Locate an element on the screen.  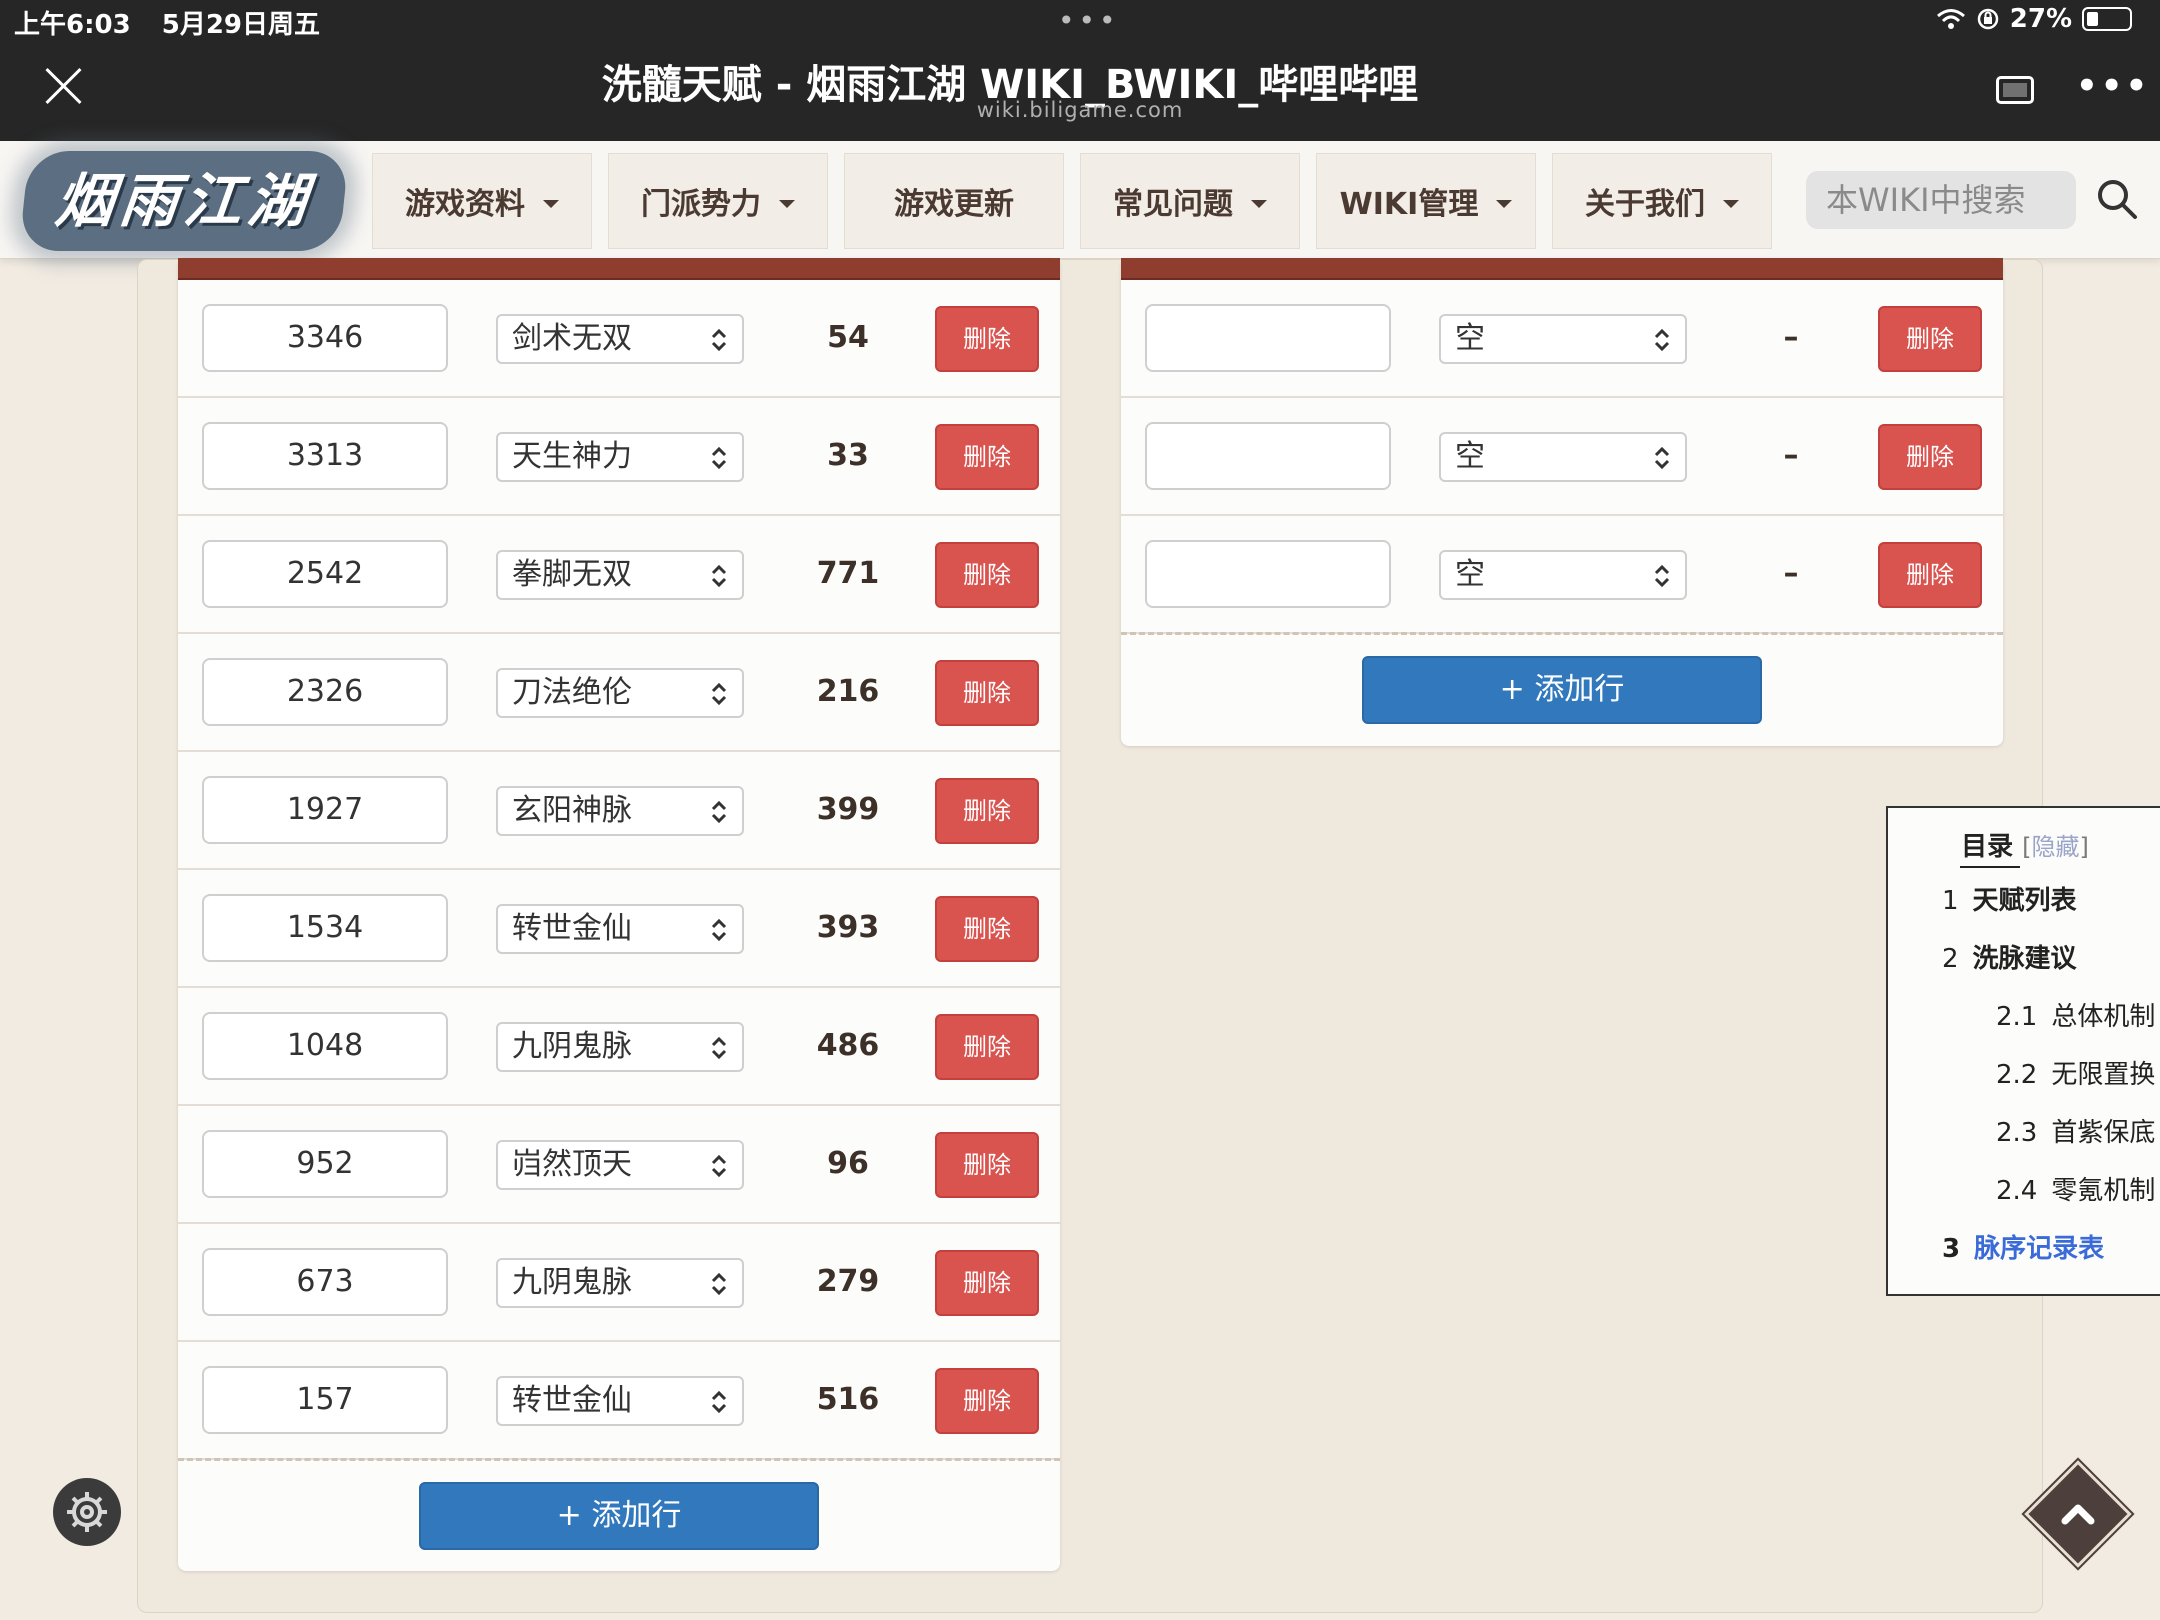
table-row: 673 九阴鬼脉 279 删除 is located at coordinates (619, 1283).